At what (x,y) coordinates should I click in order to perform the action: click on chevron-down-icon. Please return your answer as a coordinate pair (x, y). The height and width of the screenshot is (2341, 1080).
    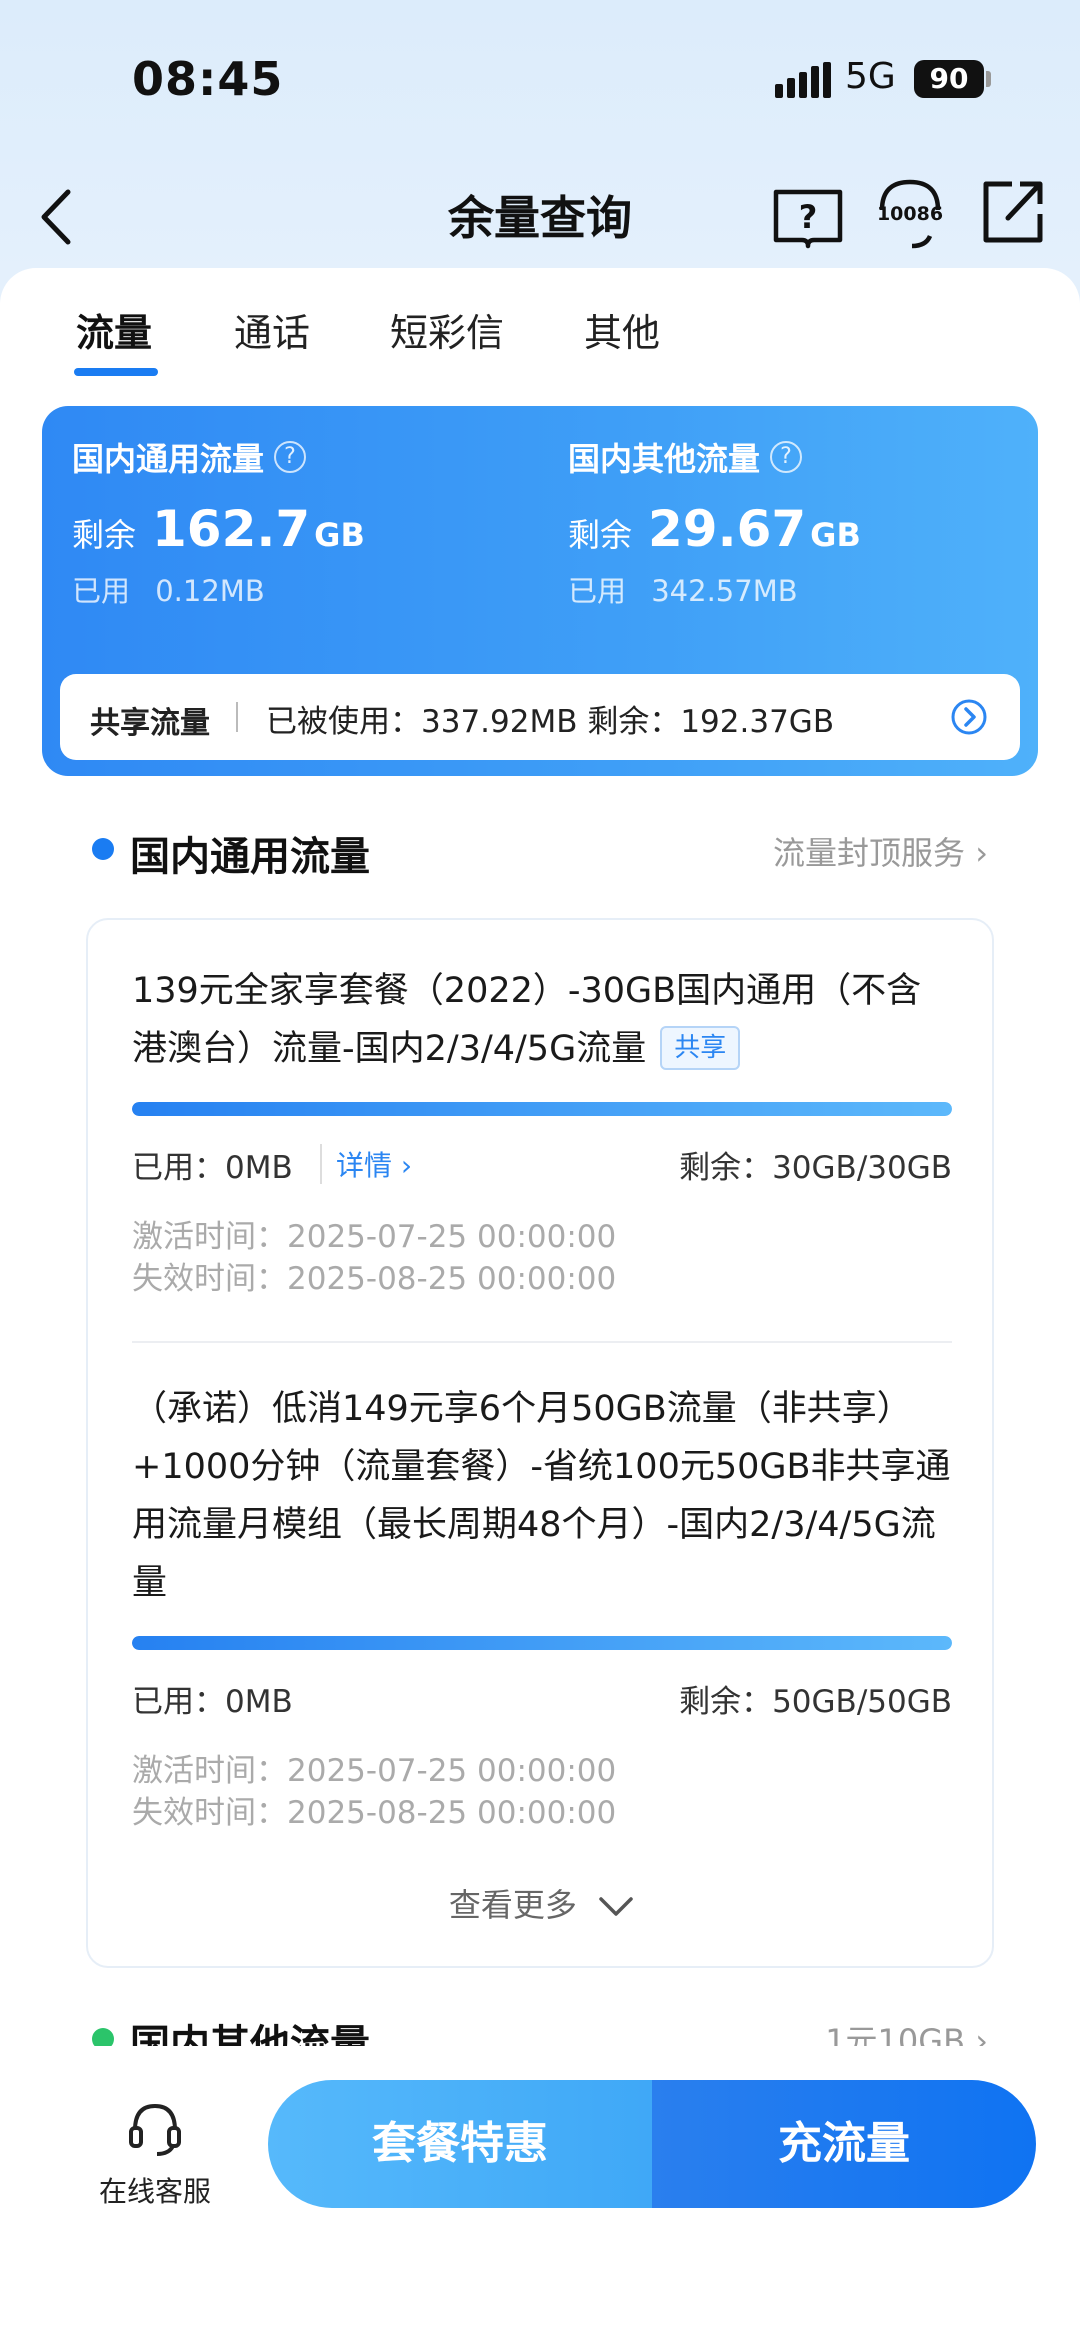
    Looking at the image, I should click on (616, 1906).